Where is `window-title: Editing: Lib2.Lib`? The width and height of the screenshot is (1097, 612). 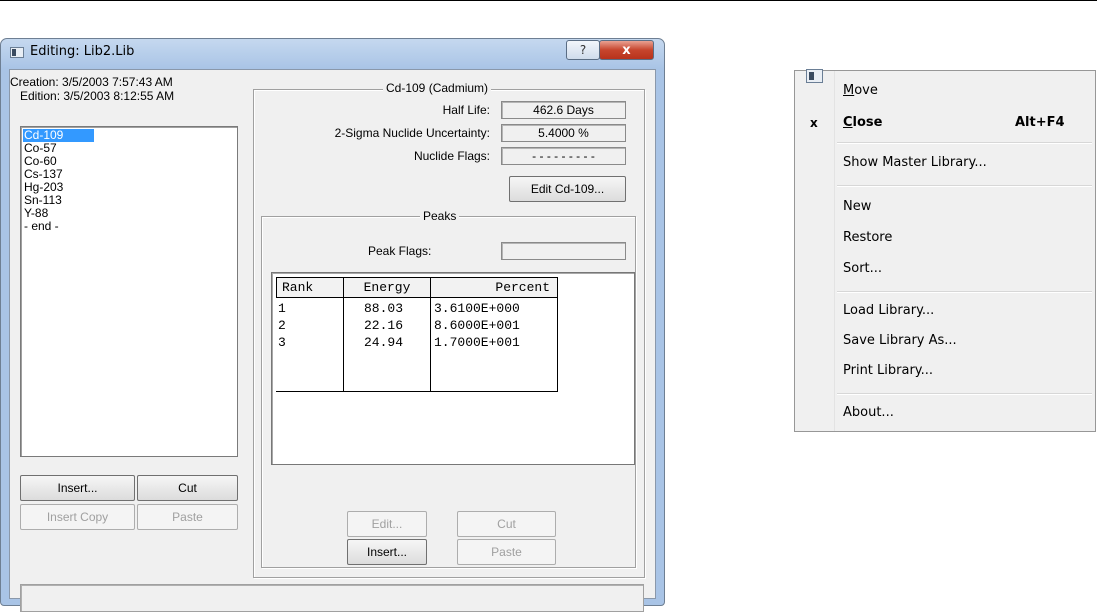
window-title: Editing: Lib2.Lib is located at coordinates (82, 51).